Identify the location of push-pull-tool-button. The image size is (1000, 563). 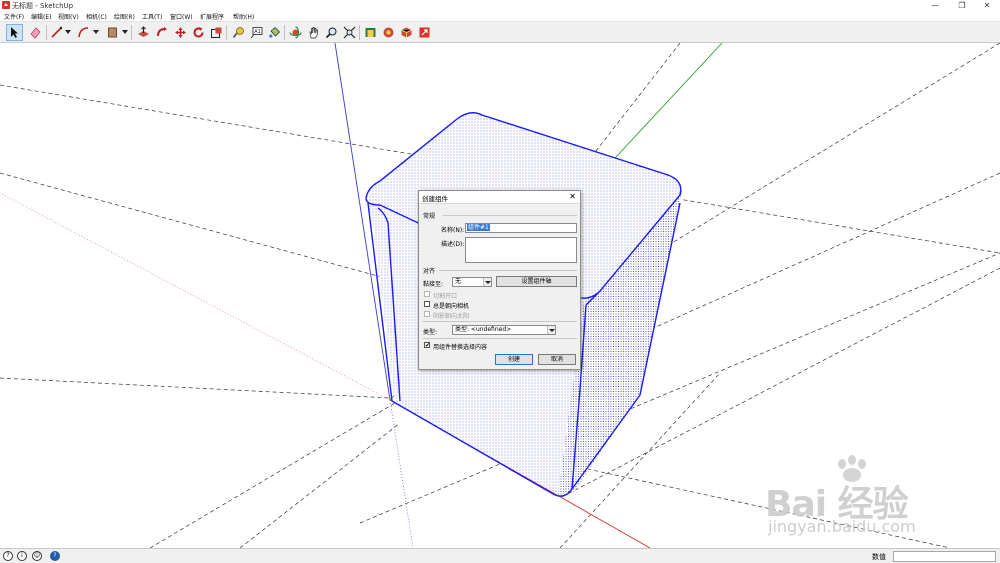
(143, 32).